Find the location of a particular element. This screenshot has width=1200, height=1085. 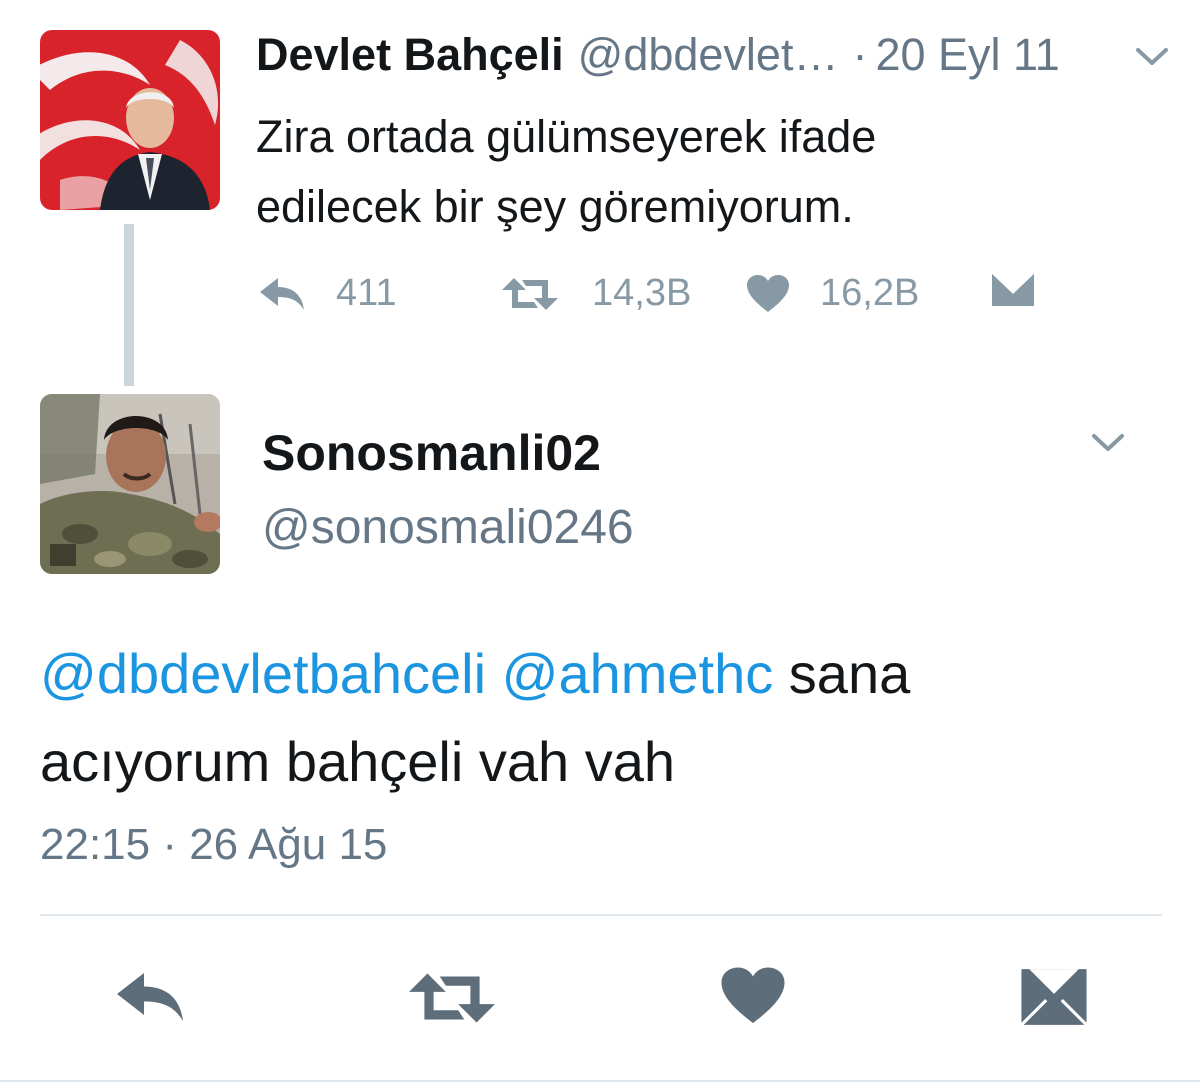

thread-connector-line is located at coordinates (129, 305).